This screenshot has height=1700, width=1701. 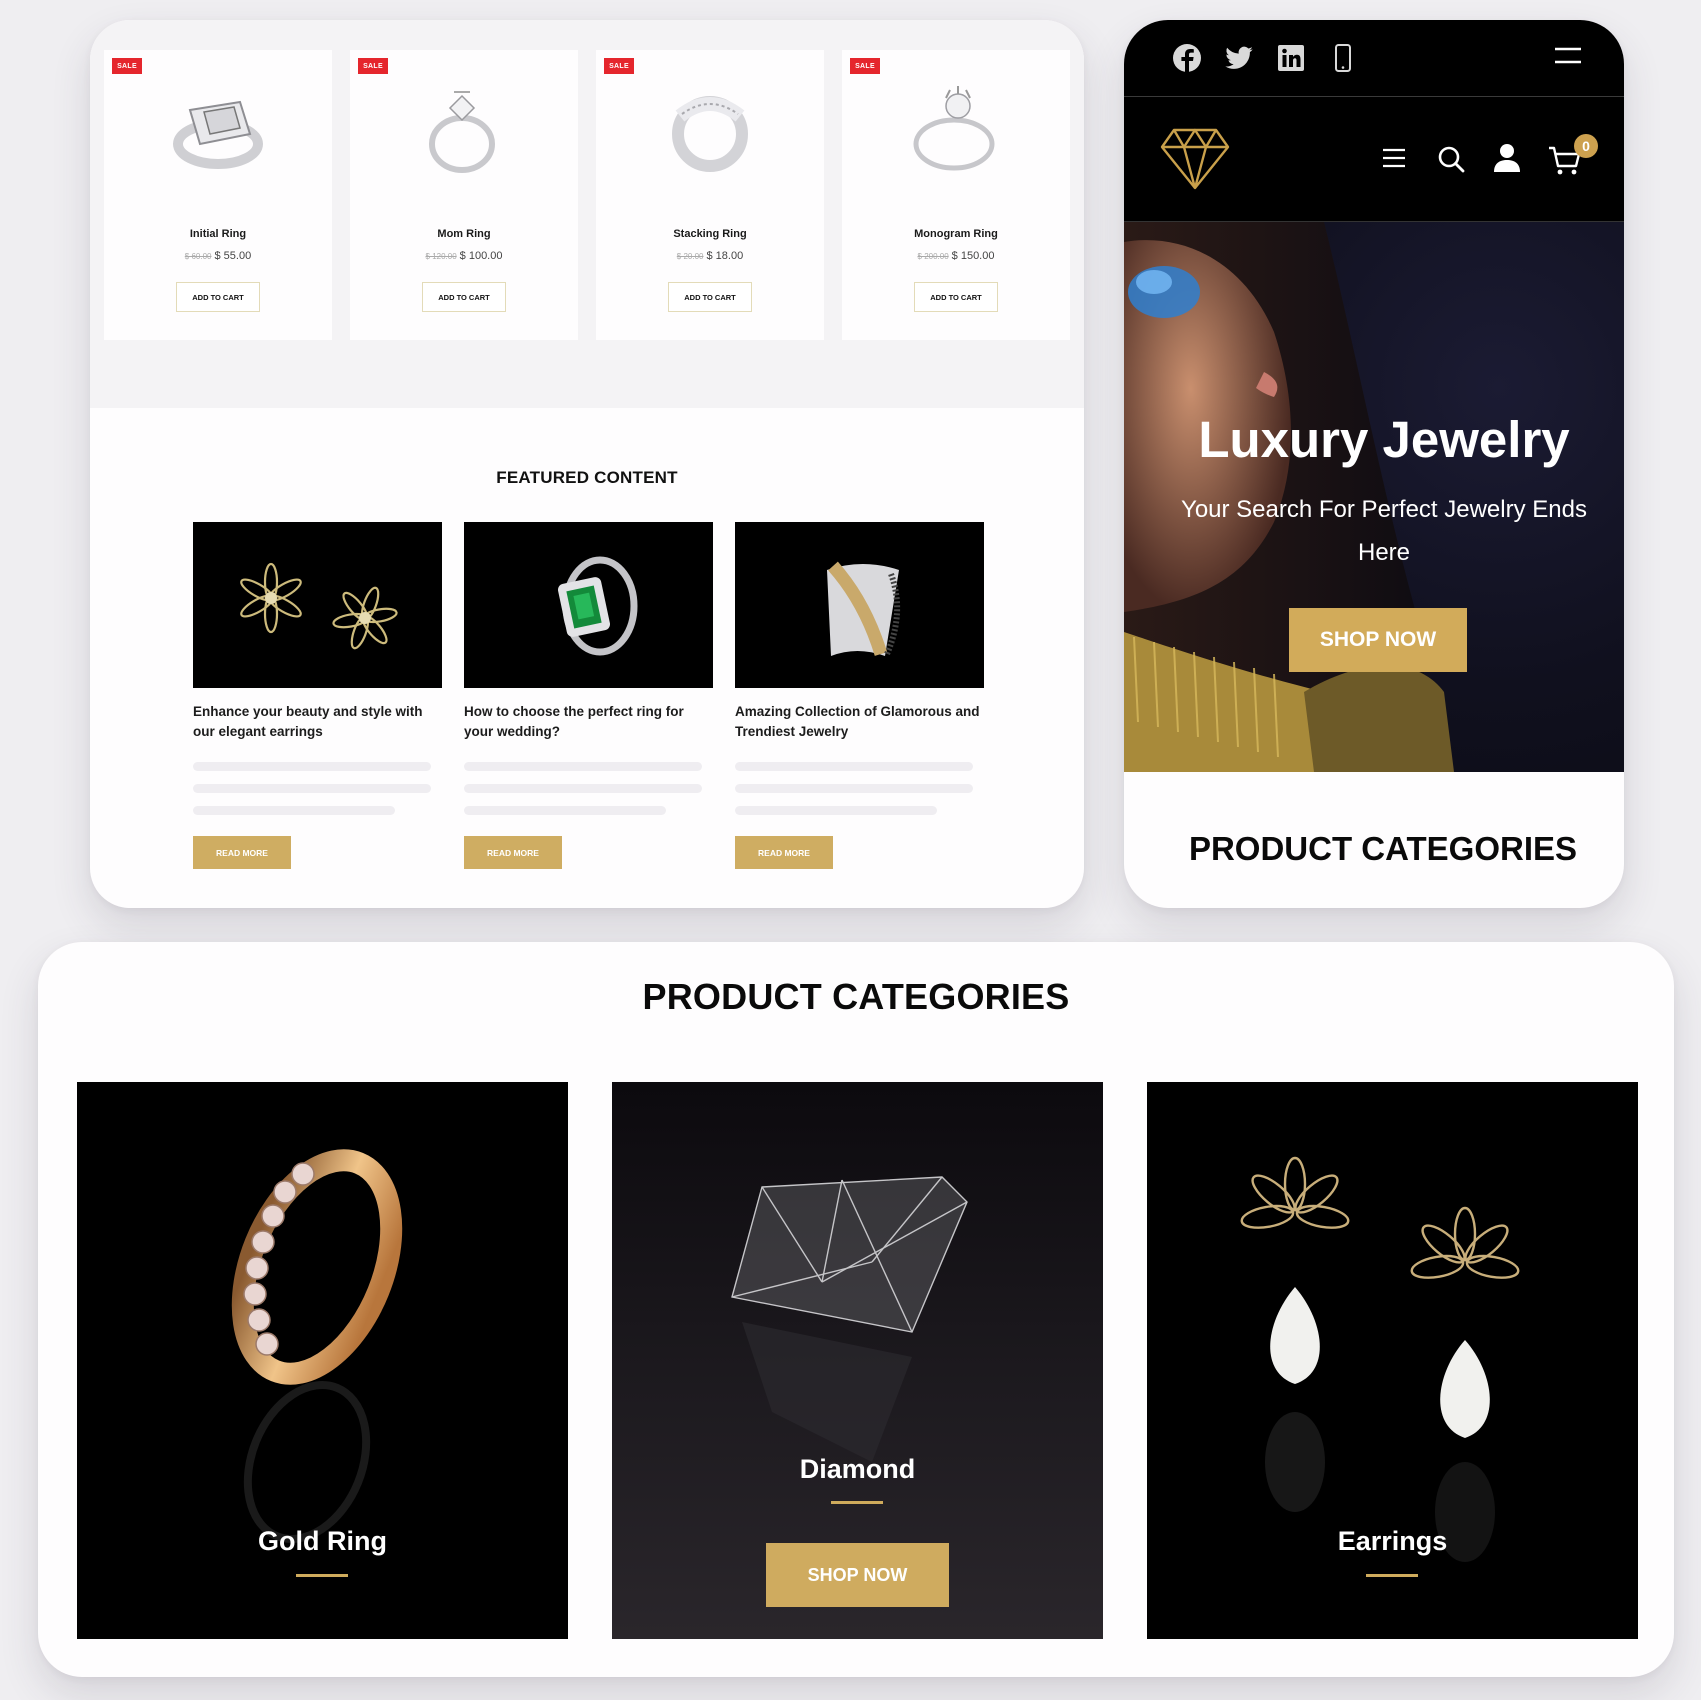 I want to click on old-price: $ 120.00, so click(x=441, y=256).